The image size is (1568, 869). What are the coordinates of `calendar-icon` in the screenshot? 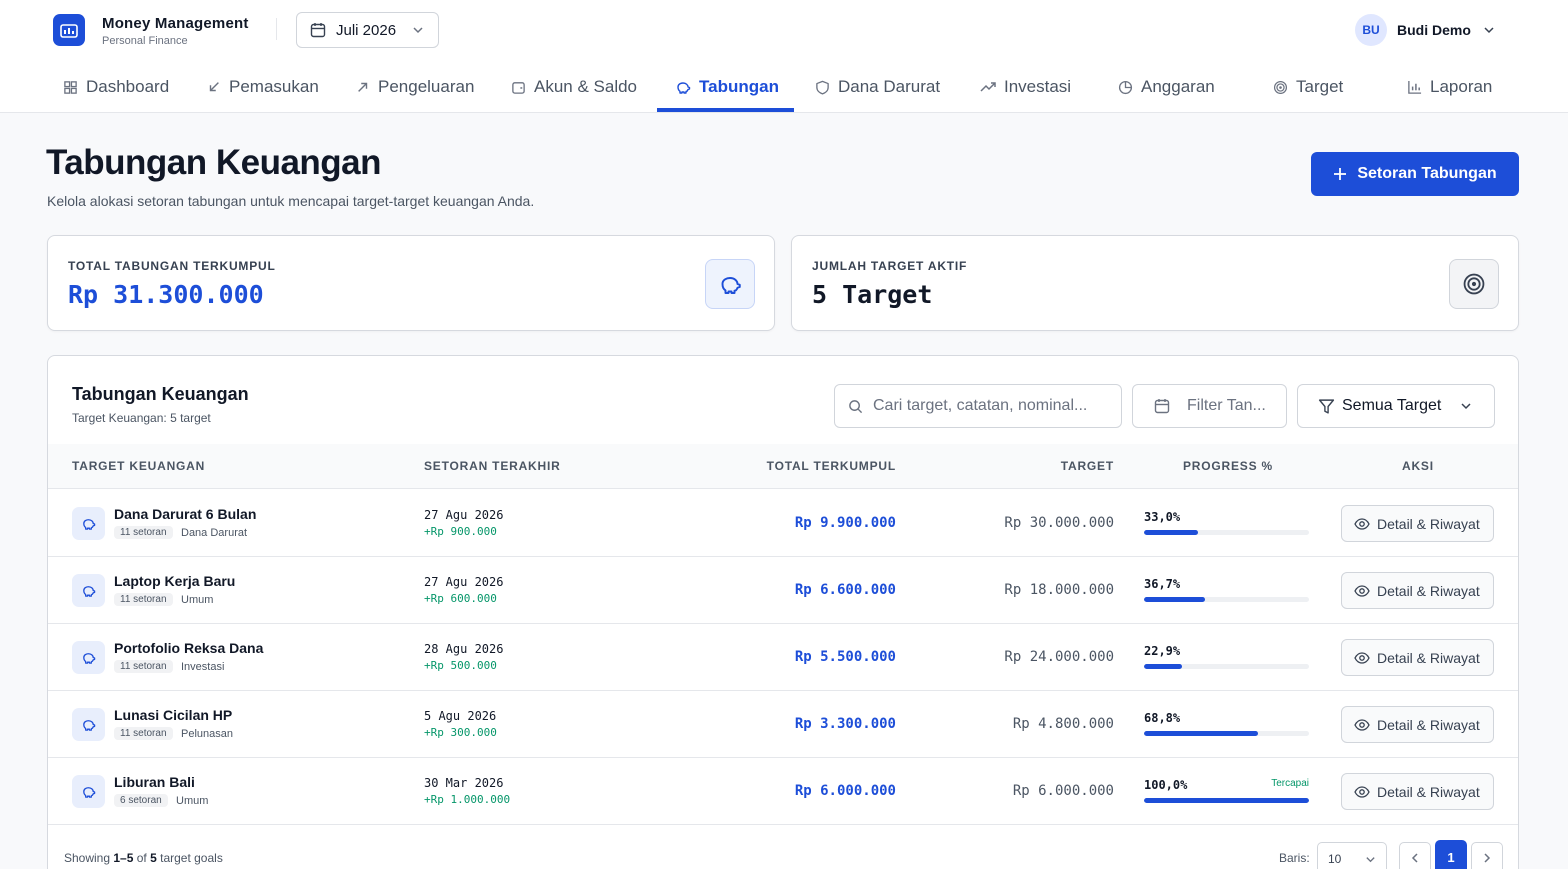 It's located at (1162, 406).